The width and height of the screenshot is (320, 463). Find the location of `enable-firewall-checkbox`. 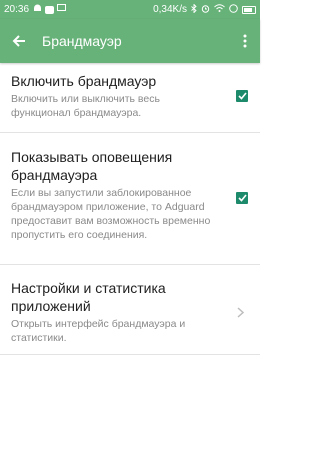

enable-firewall-checkbox is located at coordinates (242, 96).